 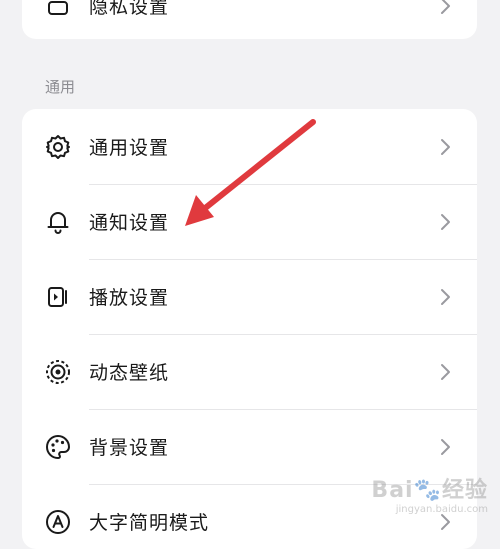 I want to click on watermark-suffix: 经验, so click(x=464, y=490).